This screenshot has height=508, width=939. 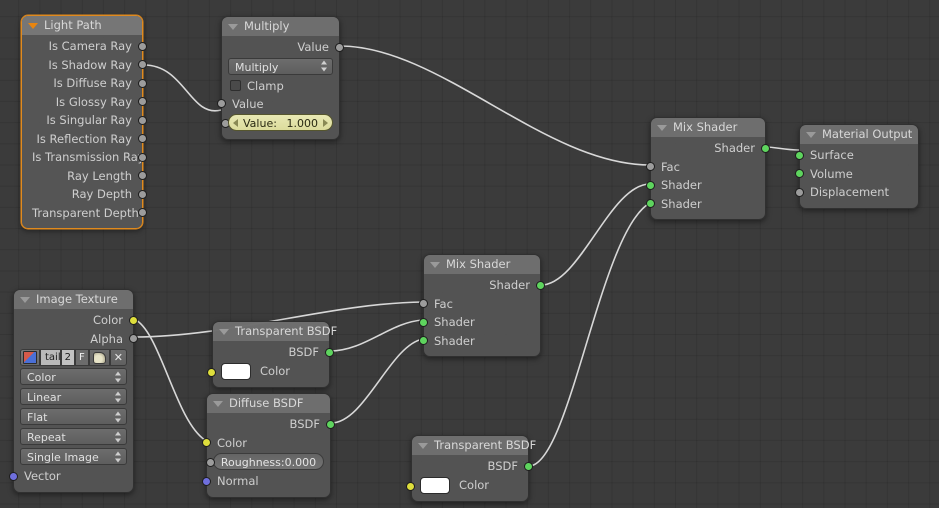 What do you see at coordinates (73, 396) in the screenshot?
I see `interpolation-dropdown: Linear` at bounding box center [73, 396].